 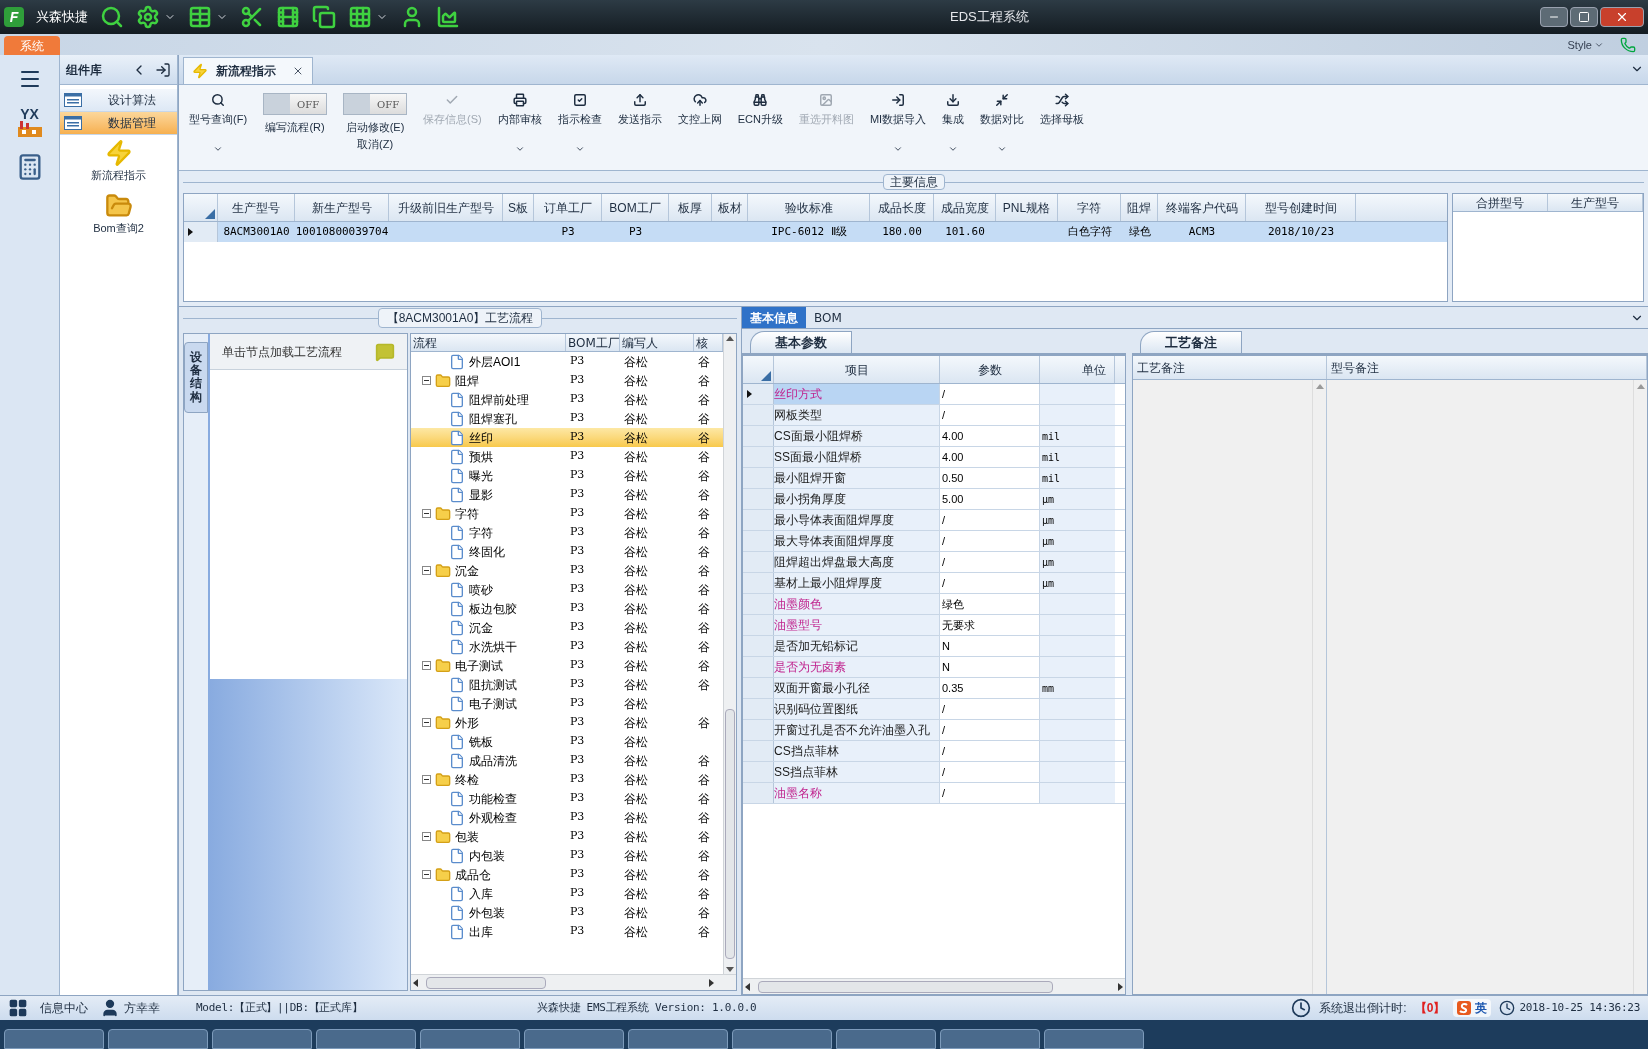 What do you see at coordinates (1062, 108) in the screenshot?
I see `toolbar-button: 选择母板` at bounding box center [1062, 108].